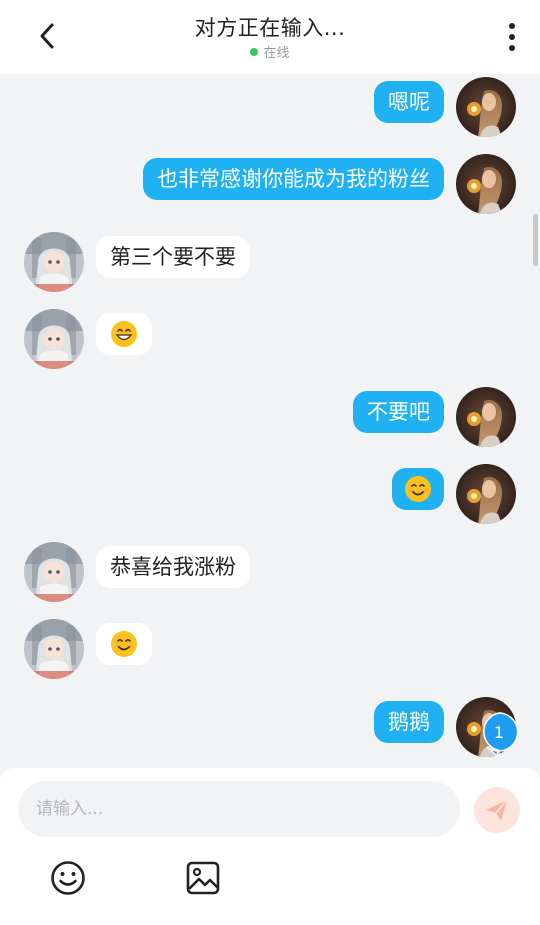 This screenshot has width=540, height=925. What do you see at coordinates (254, 52) in the screenshot?
I see `online-dot-icon` at bounding box center [254, 52].